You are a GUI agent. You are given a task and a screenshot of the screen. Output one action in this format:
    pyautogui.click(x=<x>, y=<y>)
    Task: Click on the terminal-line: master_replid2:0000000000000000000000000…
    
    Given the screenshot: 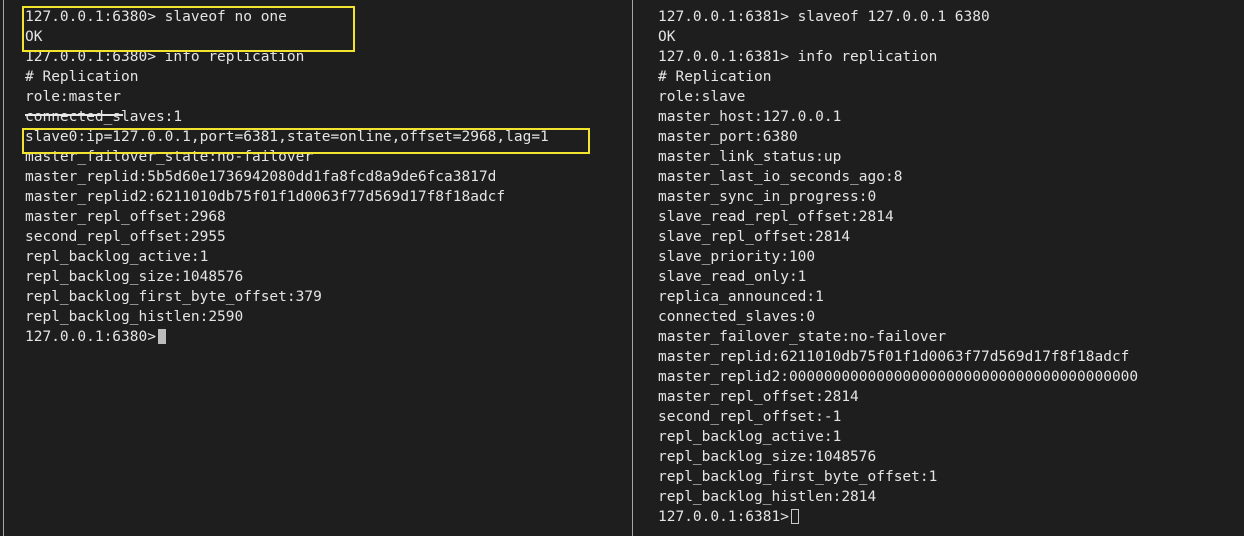 What is the action you would take?
    pyautogui.click(x=898, y=377)
    